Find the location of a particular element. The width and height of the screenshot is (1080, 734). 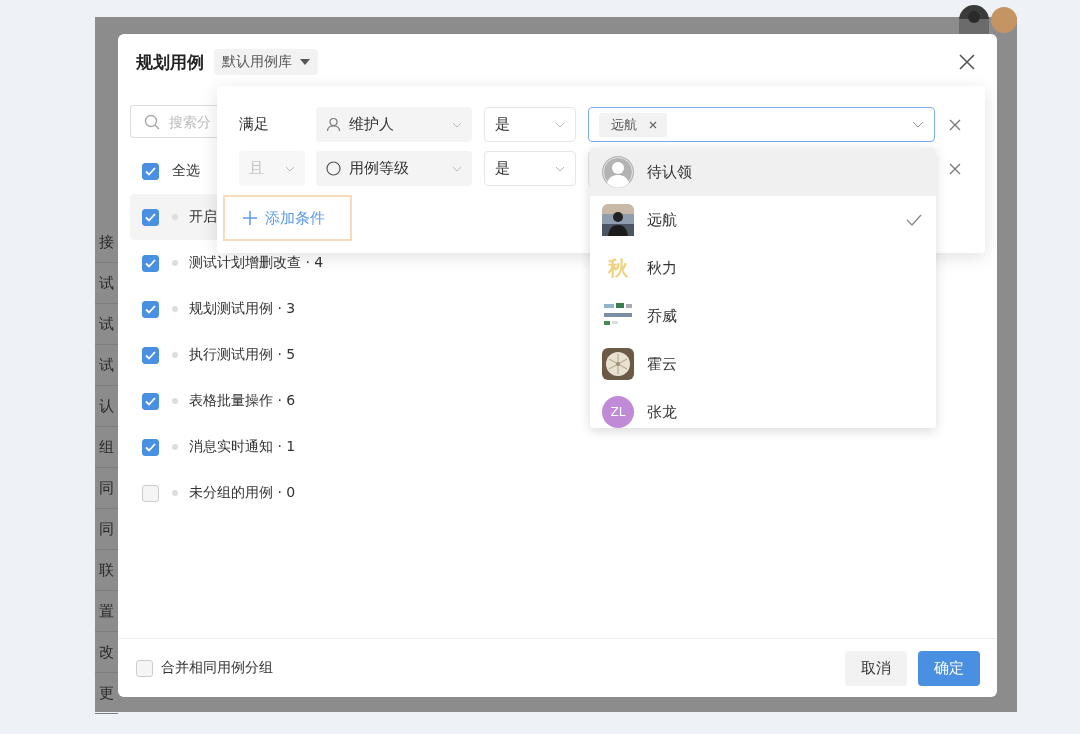

search-icon is located at coordinates (152, 122).